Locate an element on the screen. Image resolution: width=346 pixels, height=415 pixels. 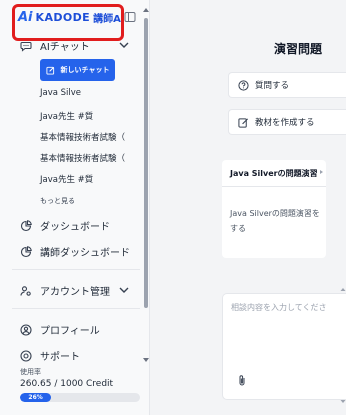
nav-ai-chat: AIチャット is located at coordinates (55, 45).